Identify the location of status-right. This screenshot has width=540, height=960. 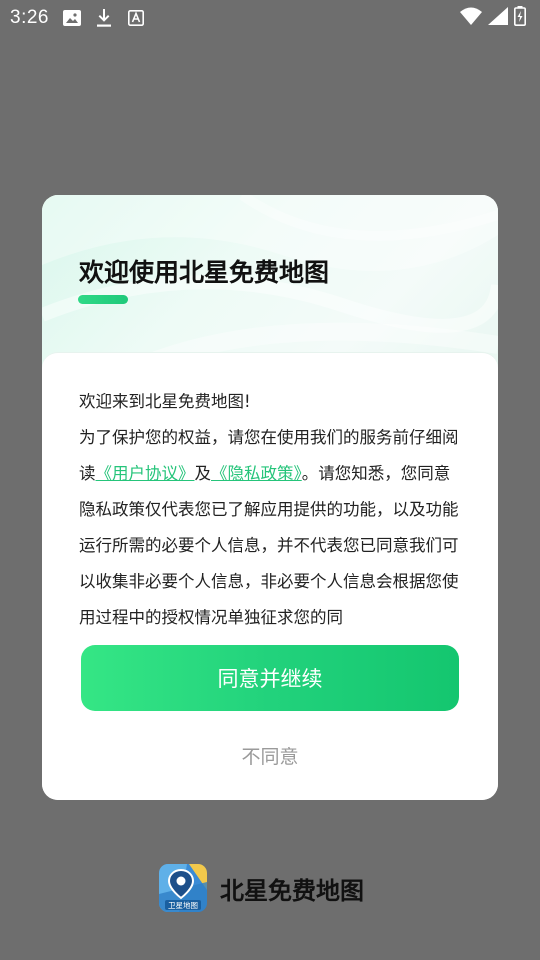
(493, 18).